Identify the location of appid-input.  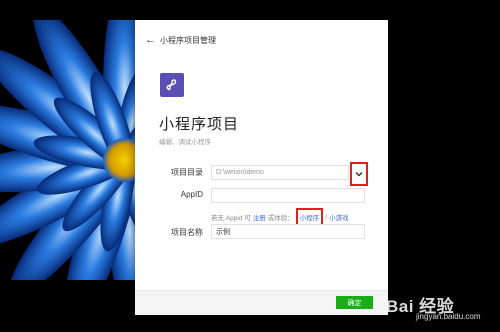
(288, 195).